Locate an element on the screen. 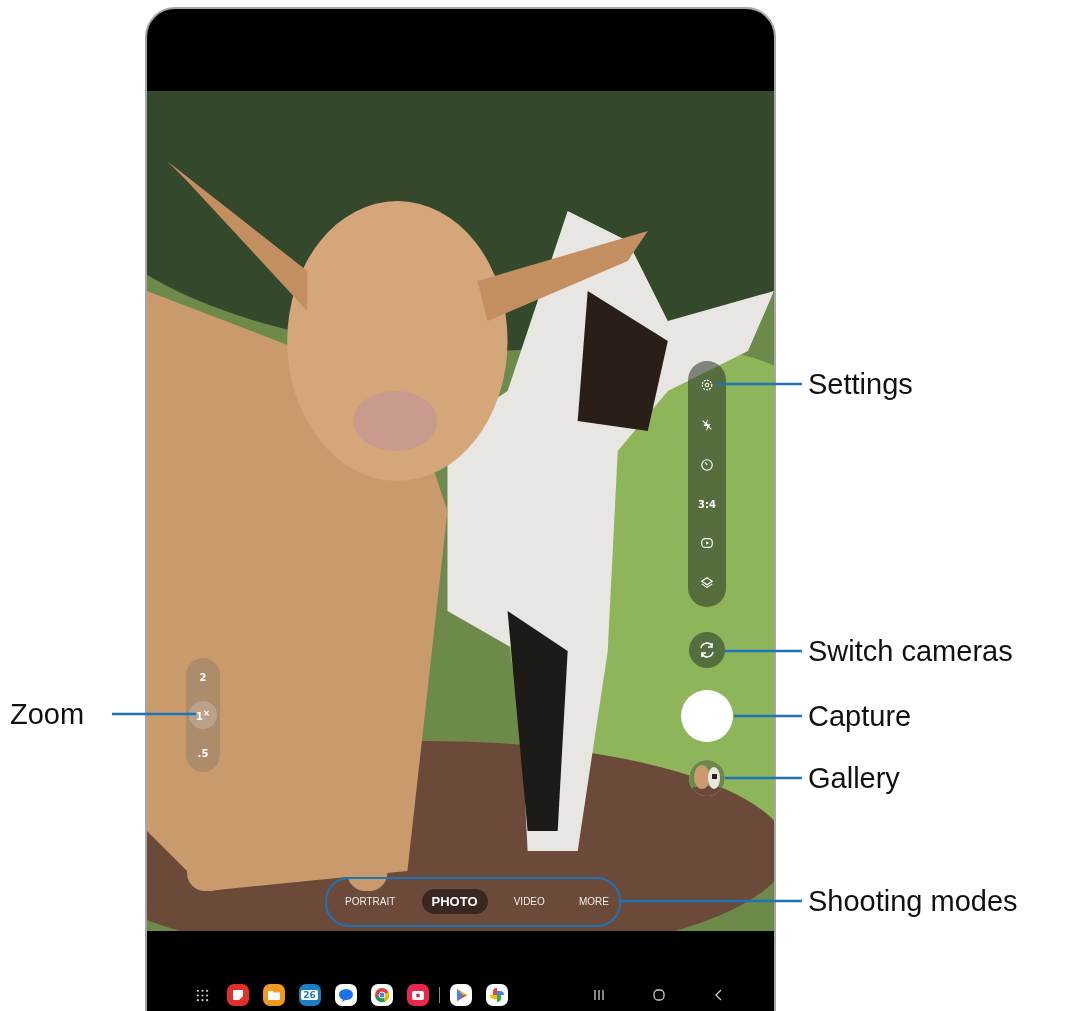 The height and width of the screenshot is (1011, 1085). timer-icon is located at coordinates (707, 465).